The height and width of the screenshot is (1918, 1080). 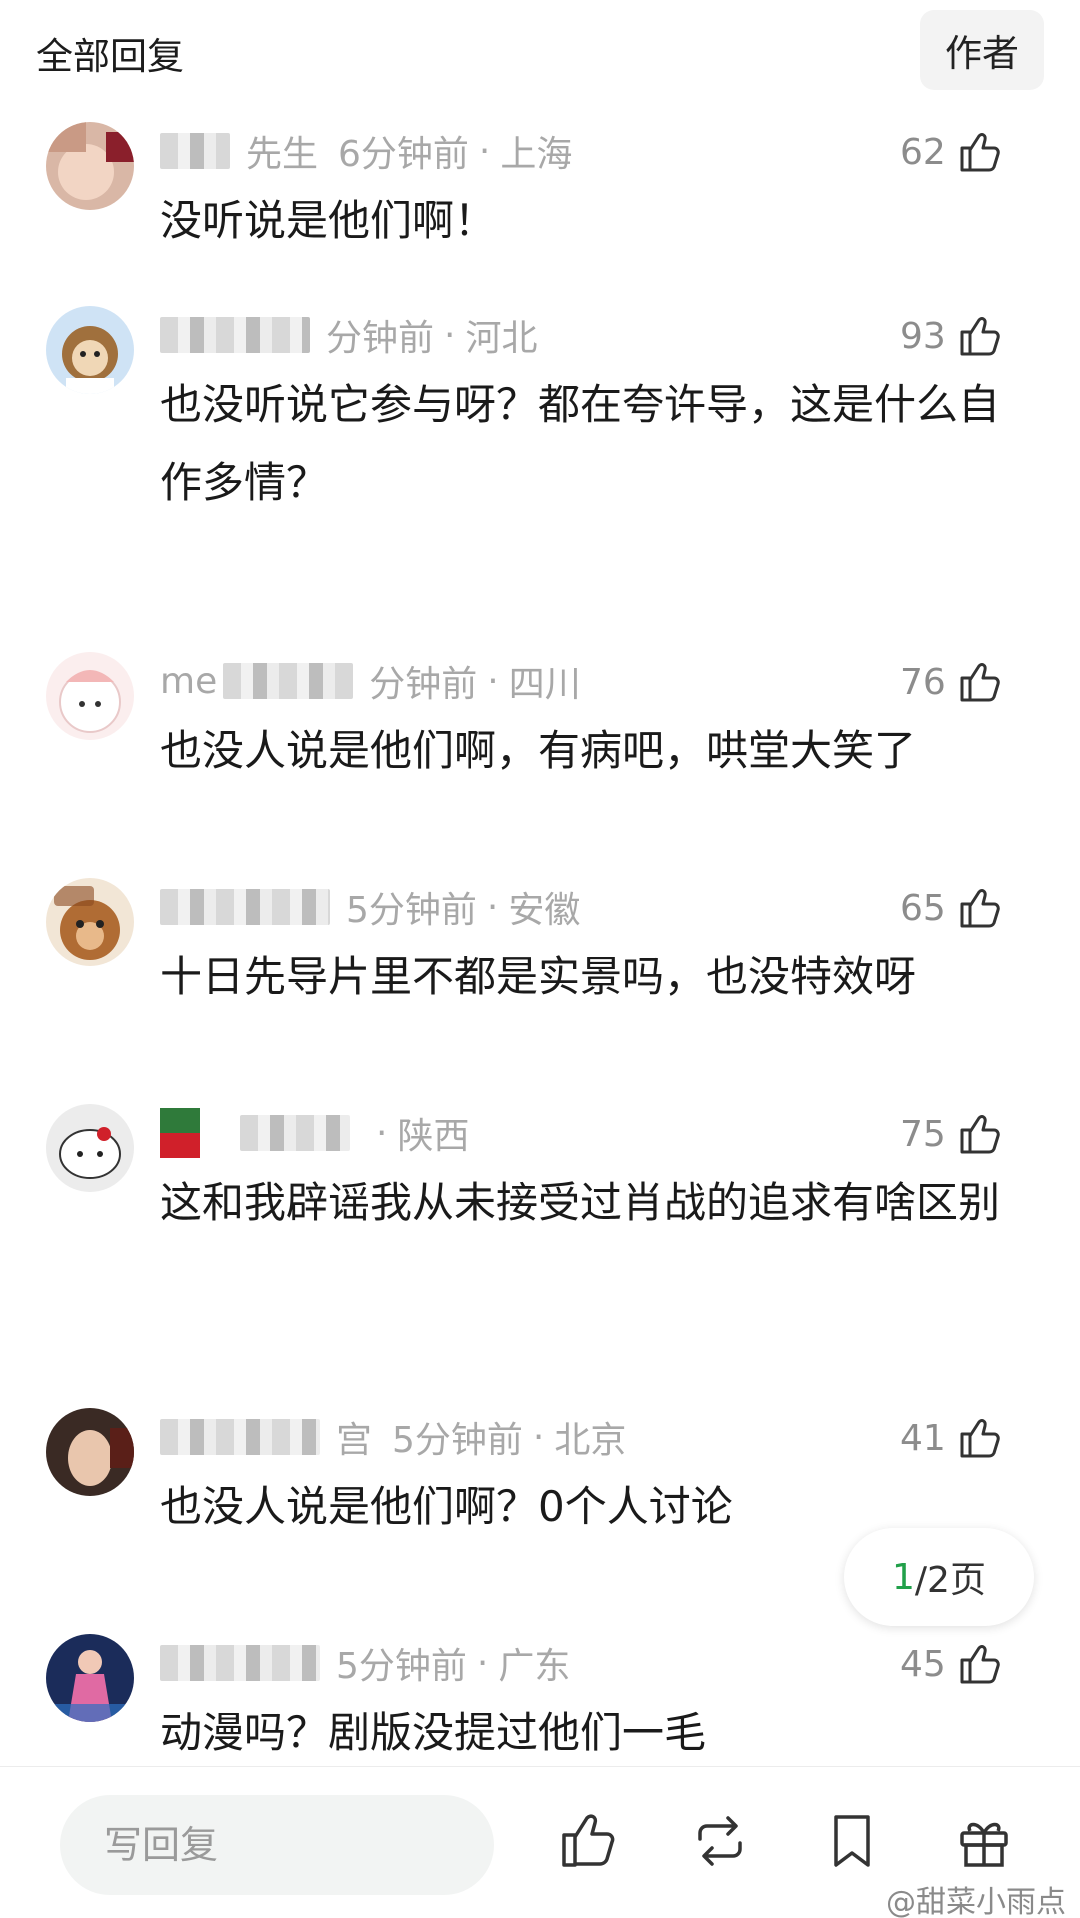 What do you see at coordinates (952, 682) in the screenshot?
I see `like-button: 76` at bounding box center [952, 682].